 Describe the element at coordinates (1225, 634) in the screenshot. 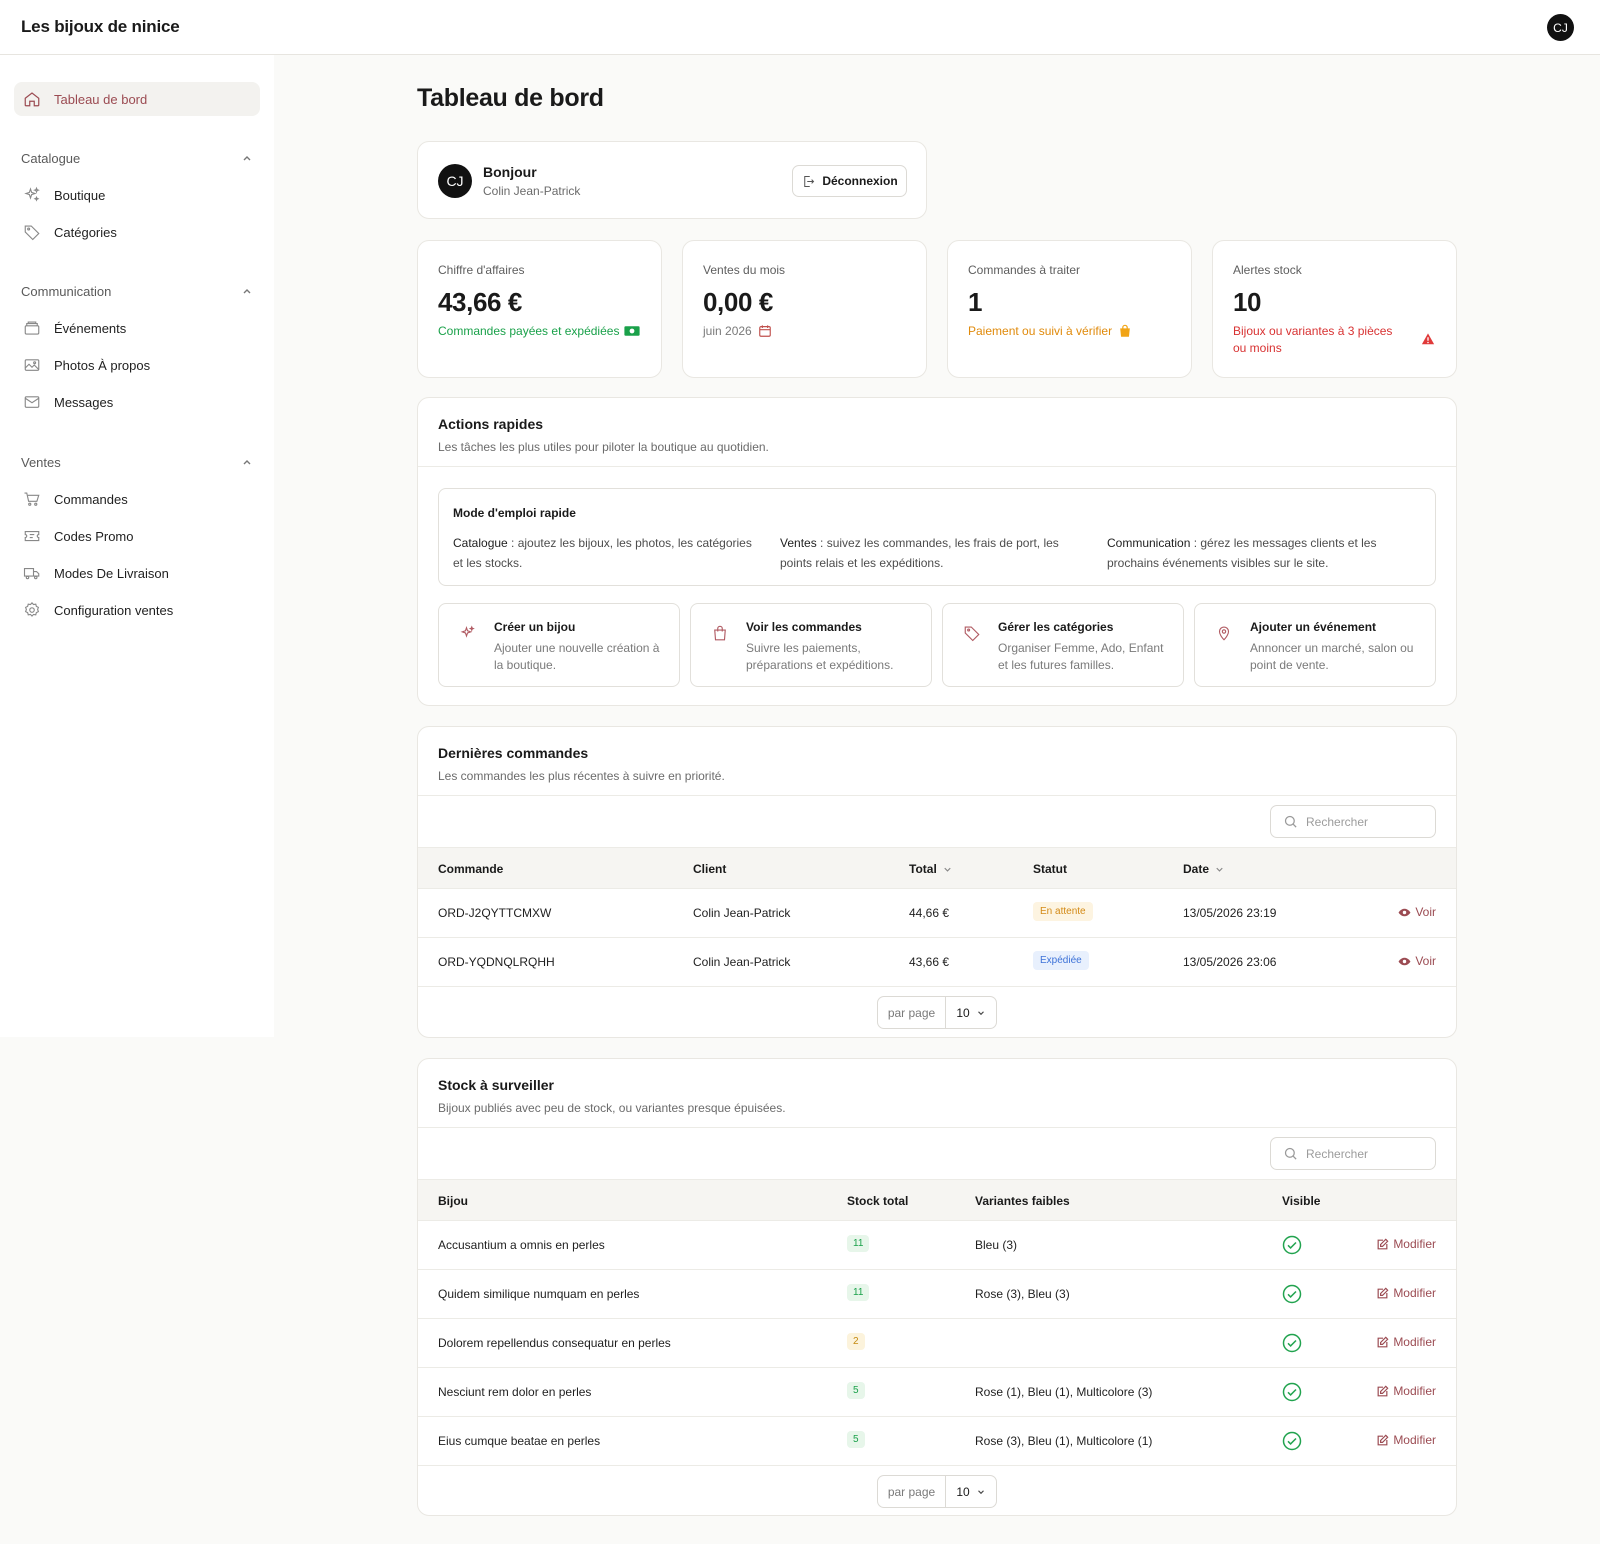

I see `map-pin-icon` at that location.